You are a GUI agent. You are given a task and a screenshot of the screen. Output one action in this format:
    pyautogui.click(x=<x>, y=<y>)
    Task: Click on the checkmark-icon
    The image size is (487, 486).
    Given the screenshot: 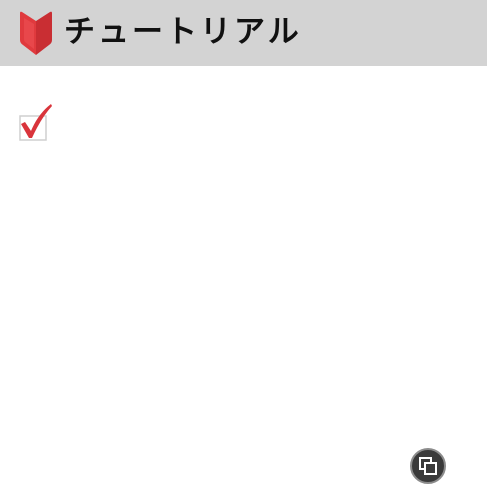 What is the action you would take?
    pyautogui.click(x=35, y=122)
    